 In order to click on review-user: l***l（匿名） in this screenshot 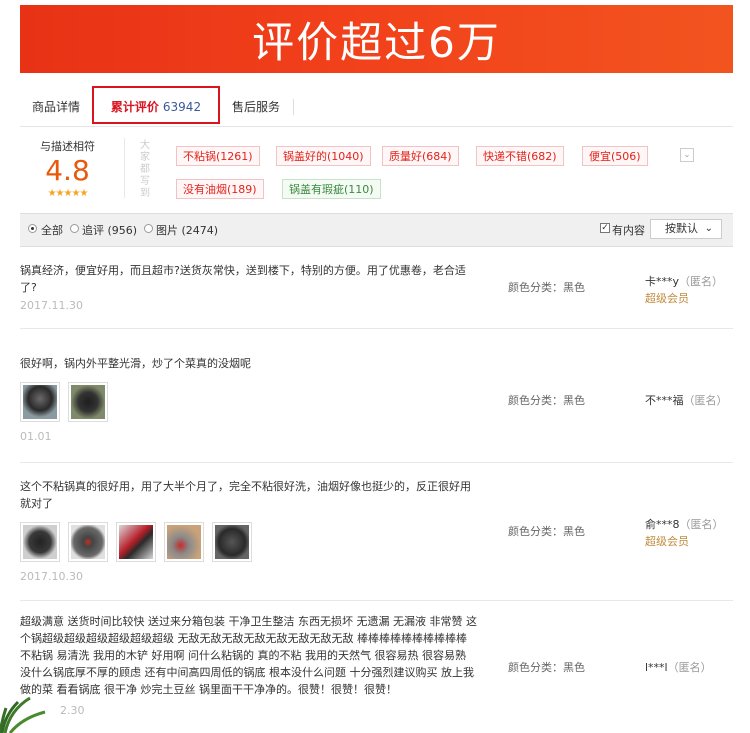, I will do `click(678, 667)`.